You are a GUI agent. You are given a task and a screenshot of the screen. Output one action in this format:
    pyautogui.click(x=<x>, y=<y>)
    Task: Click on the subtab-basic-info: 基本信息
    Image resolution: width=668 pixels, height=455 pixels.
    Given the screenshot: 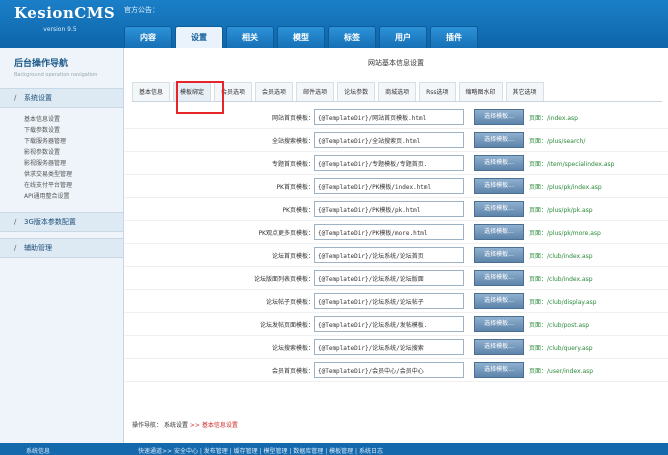 What is the action you would take?
    pyautogui.click(x=151, y=91)
    